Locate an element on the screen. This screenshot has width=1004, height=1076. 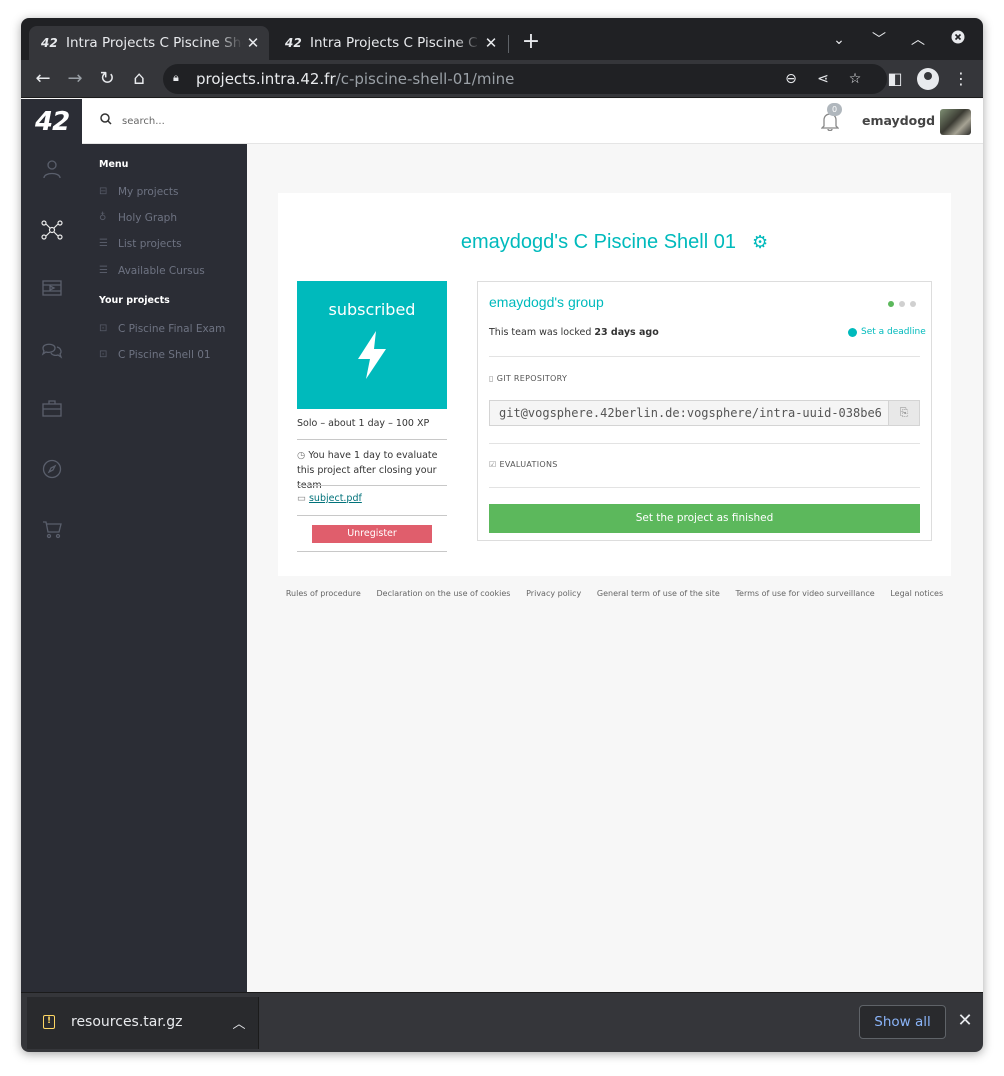
file-icon: ▯ is located at coordinates (491, 378).